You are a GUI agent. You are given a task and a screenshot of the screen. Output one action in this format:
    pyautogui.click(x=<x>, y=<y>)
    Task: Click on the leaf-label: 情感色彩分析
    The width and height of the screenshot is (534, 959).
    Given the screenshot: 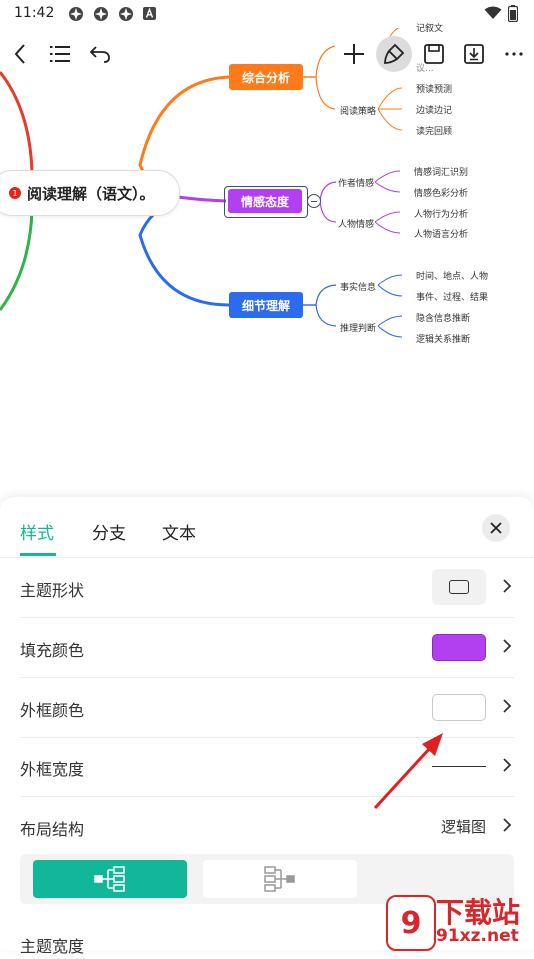 What is the action you would take?
    pyautogui.click(x=441, y=192)
    